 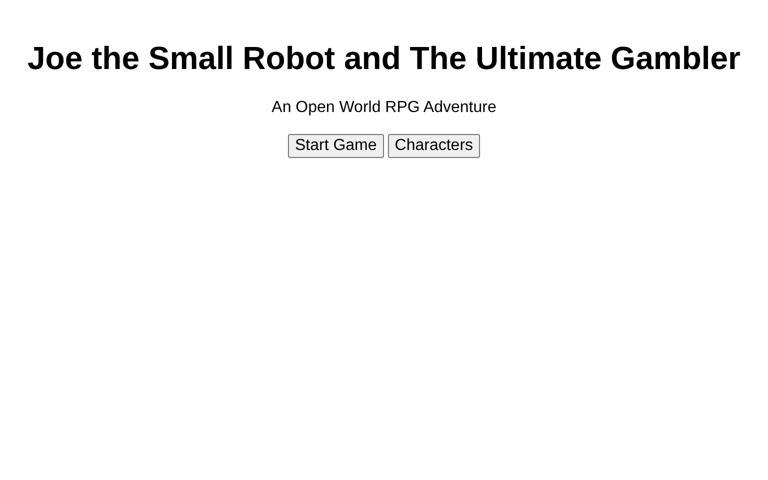 I want to click on menu-button: Start Game, so click(x=336, y=146).